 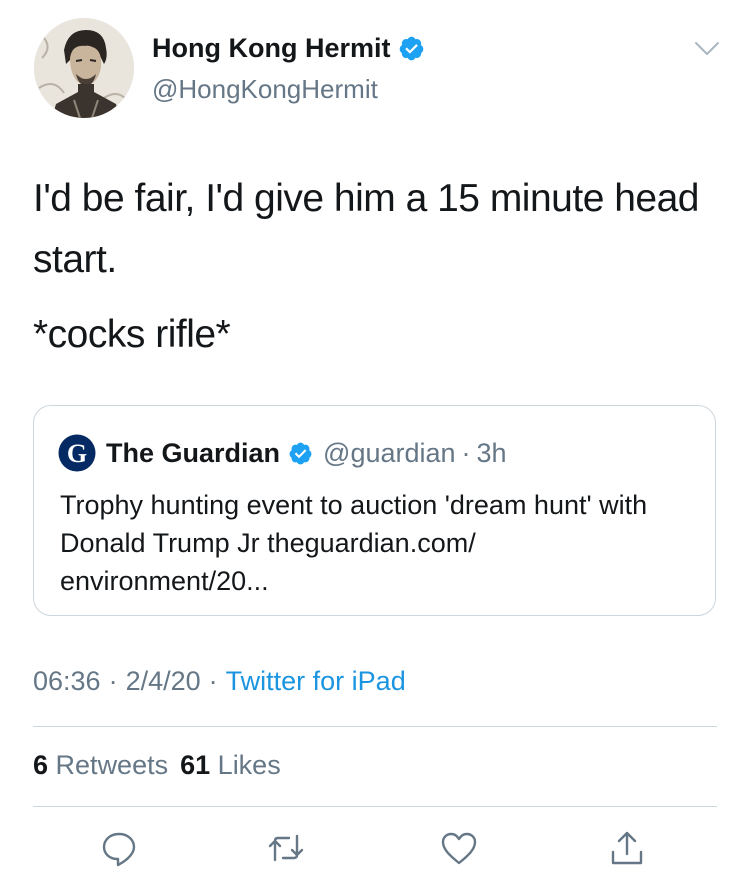 What do you see at coordinates (41, 765) in the screenshot?
I see `retweets-count: 6` at bounding box center [41, 765].